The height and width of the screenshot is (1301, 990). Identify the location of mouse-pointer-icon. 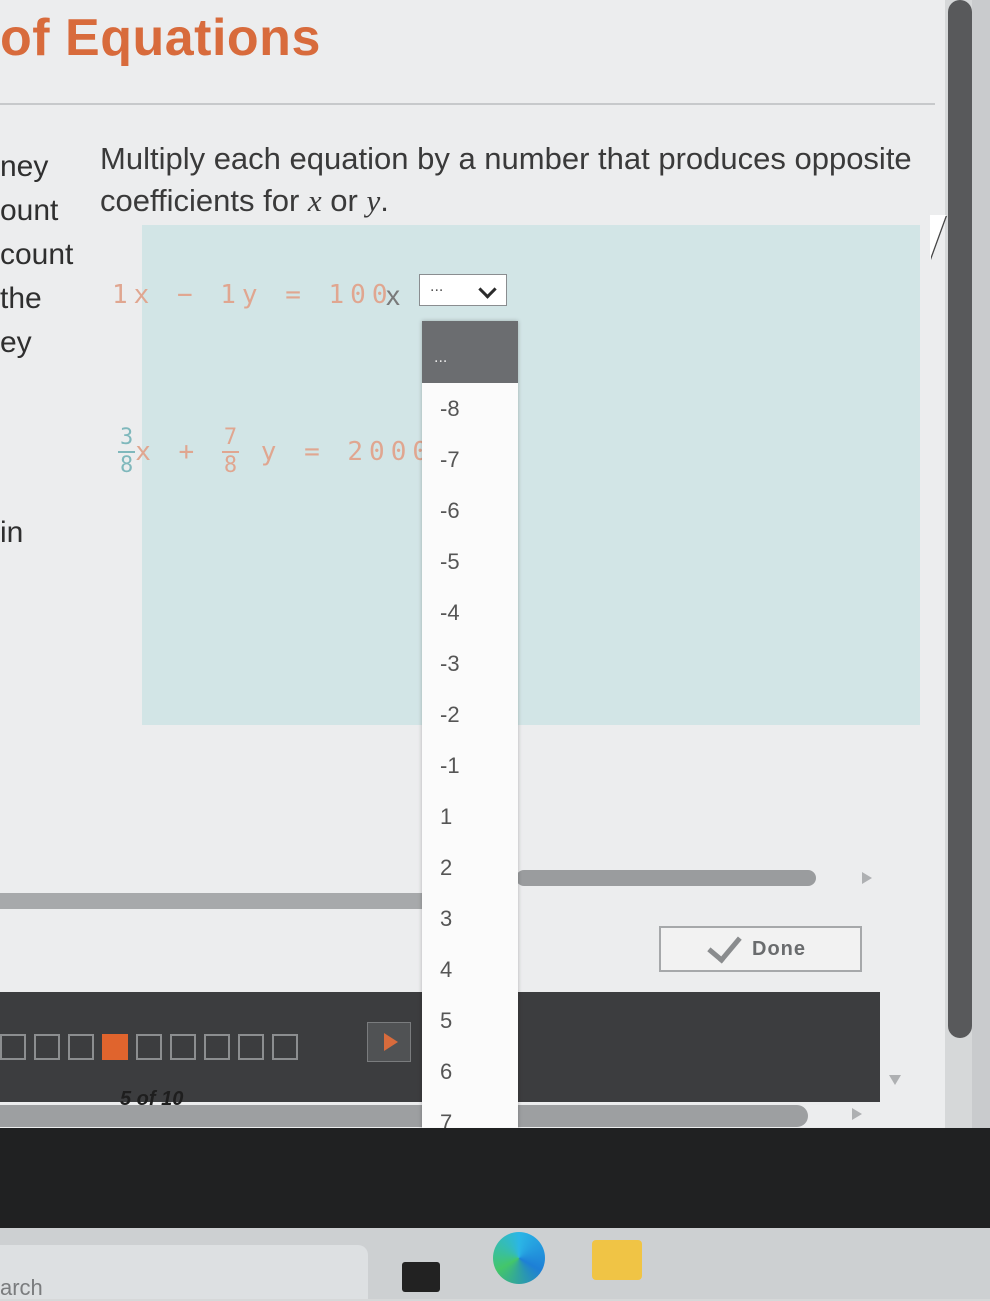
(938, 237).